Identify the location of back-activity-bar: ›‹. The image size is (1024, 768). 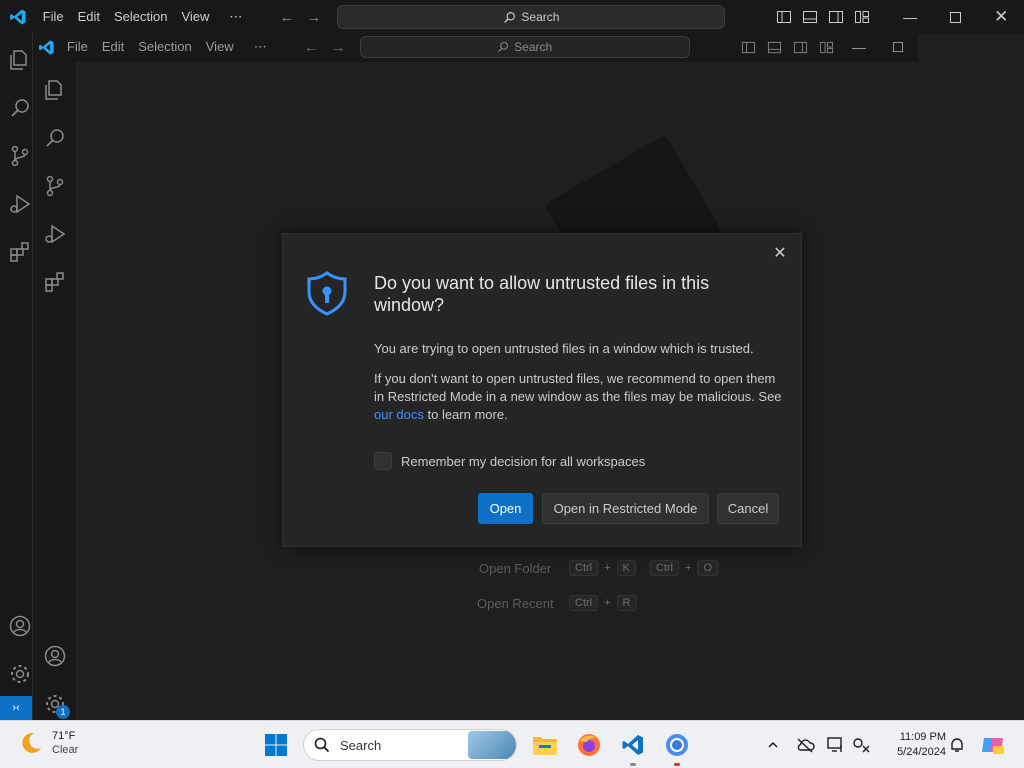
(16, 377).